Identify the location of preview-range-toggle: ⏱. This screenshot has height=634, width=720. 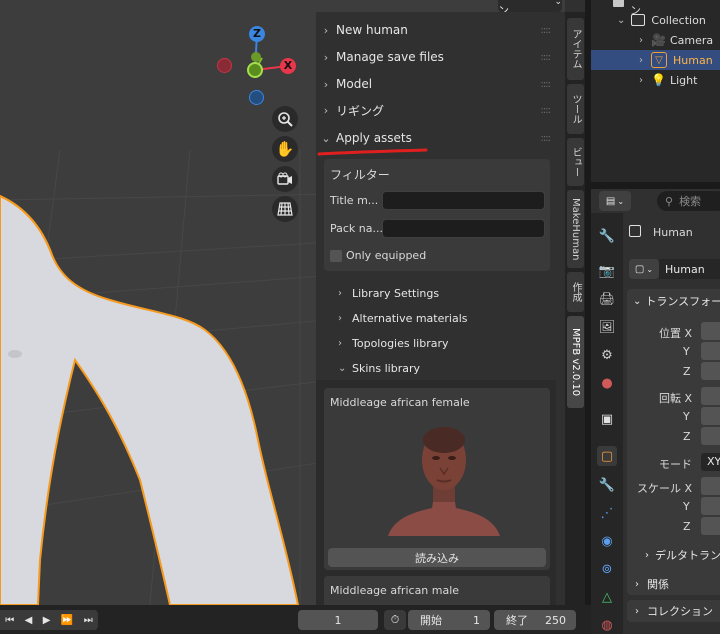
(395, 620).